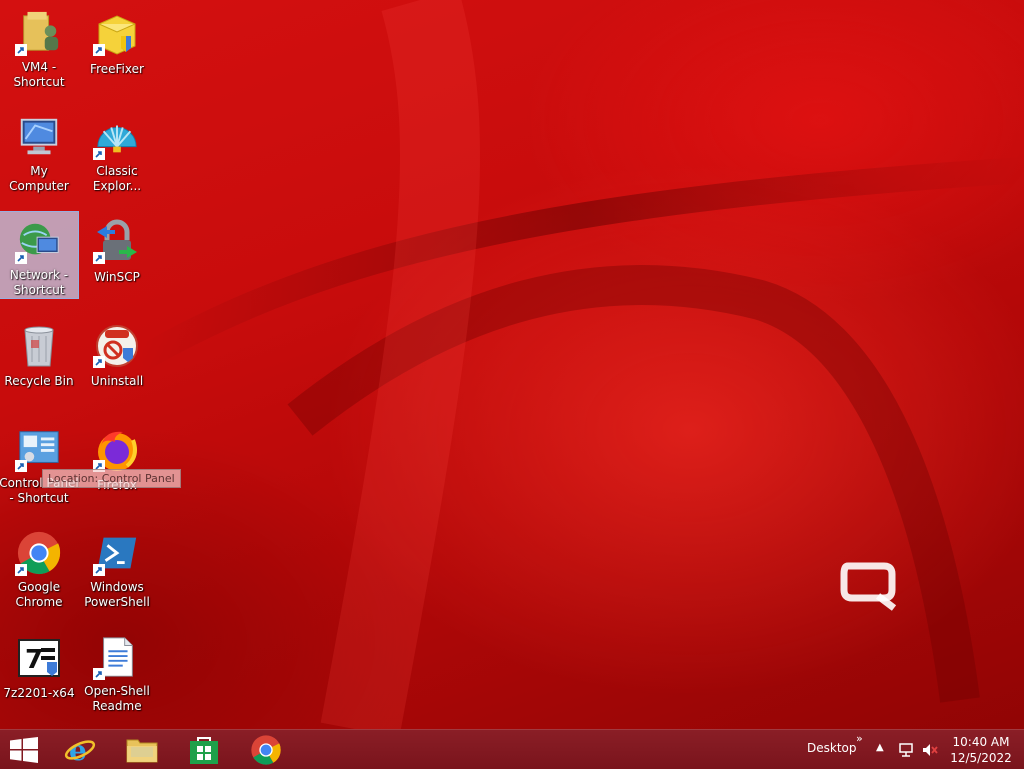  I want to click on volume-muted-icon, so click(930, 750).